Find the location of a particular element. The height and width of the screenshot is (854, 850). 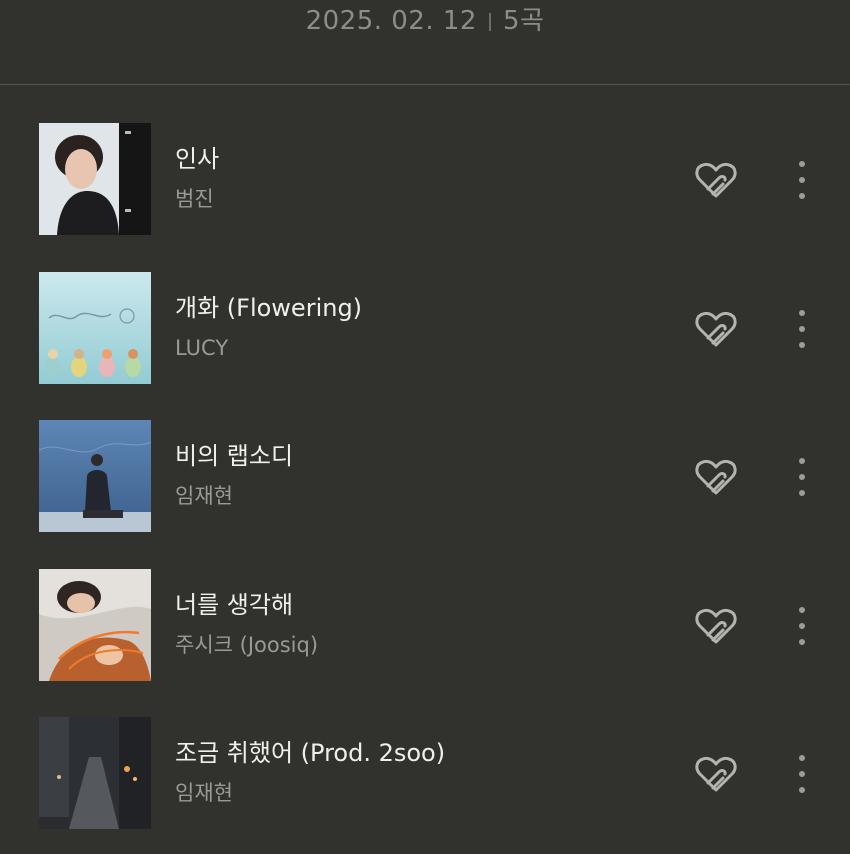

song-title: 개화 (Flowering) is located at coordinates (269, 308).